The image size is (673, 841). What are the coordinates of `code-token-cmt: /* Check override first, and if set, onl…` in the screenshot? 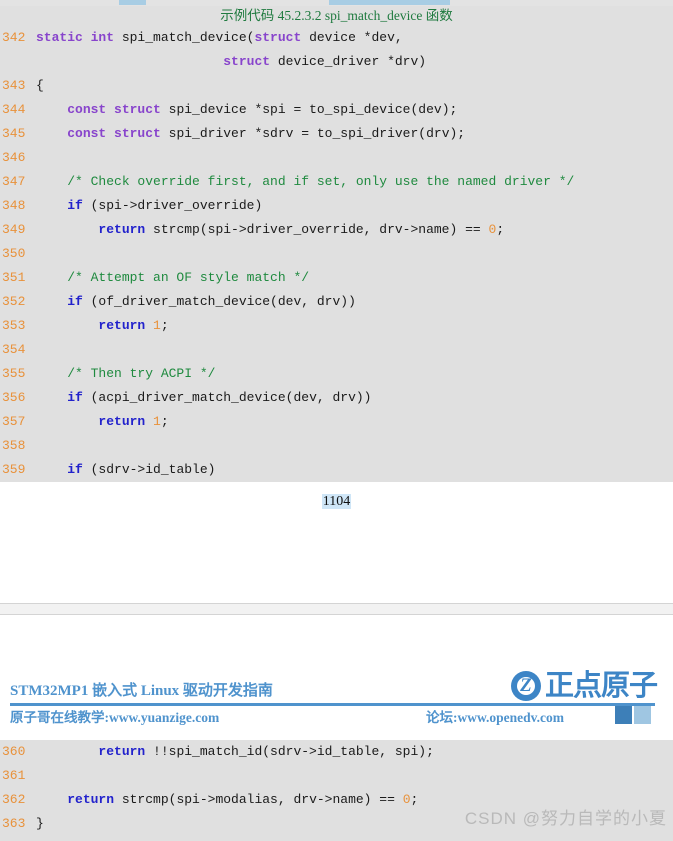 It's located at (321, 181).